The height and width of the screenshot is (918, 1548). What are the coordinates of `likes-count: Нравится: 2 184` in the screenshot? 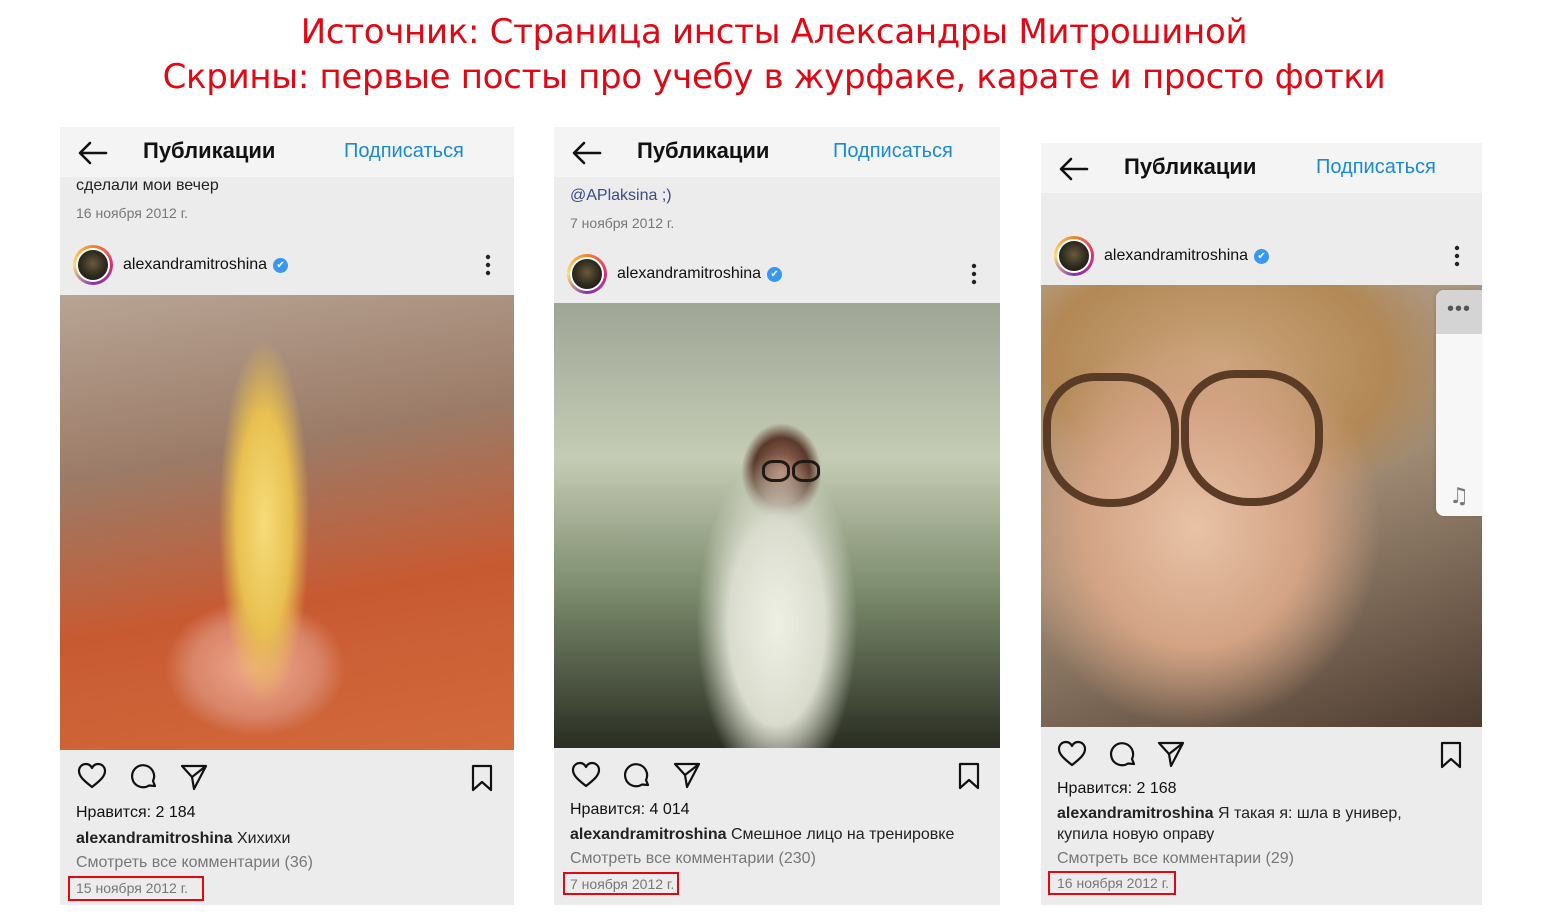 It's located at (136, 813).